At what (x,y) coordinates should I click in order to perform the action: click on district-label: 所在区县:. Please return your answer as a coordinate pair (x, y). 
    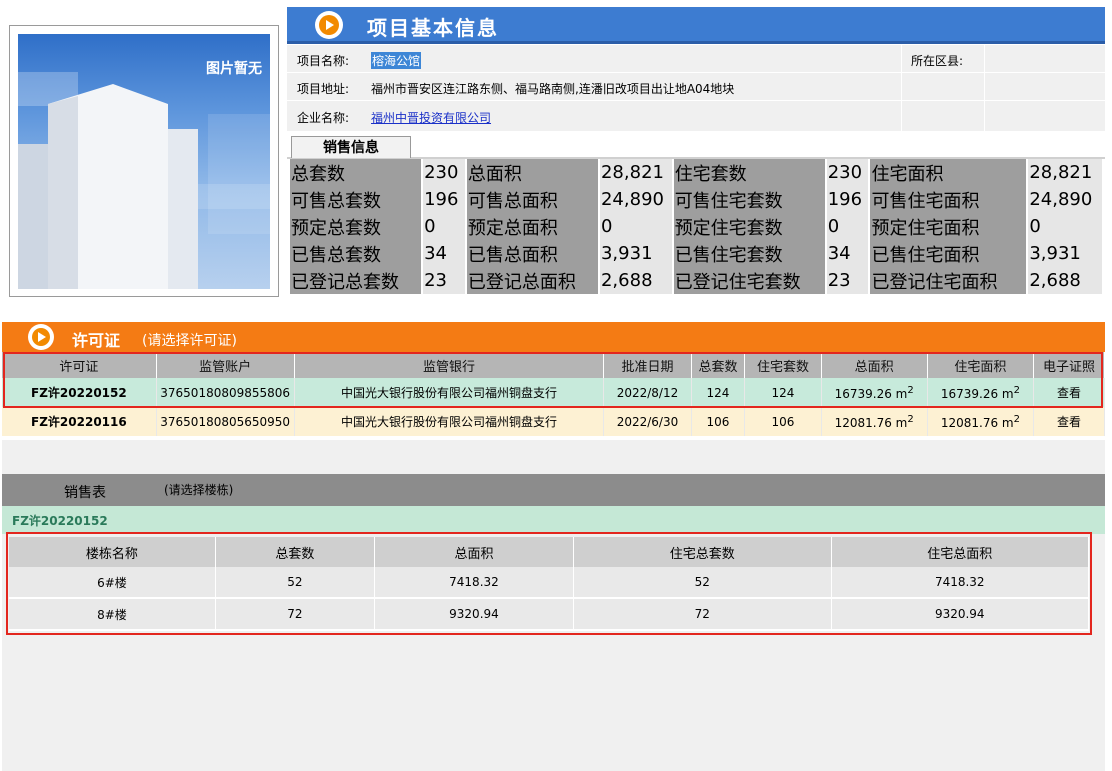
    Looking at the image, I should click on (937, 61).